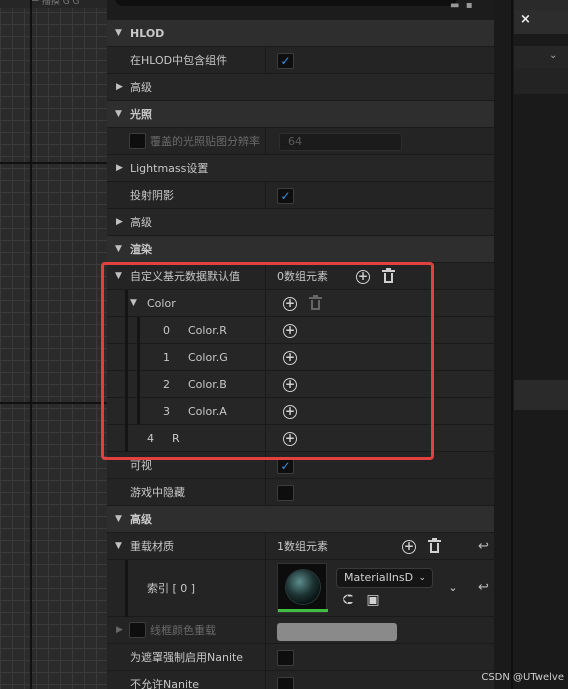 The width and height of the screenshot is (568, 689). I want to click on category-header: ▼ 高级, so click(300, 519).